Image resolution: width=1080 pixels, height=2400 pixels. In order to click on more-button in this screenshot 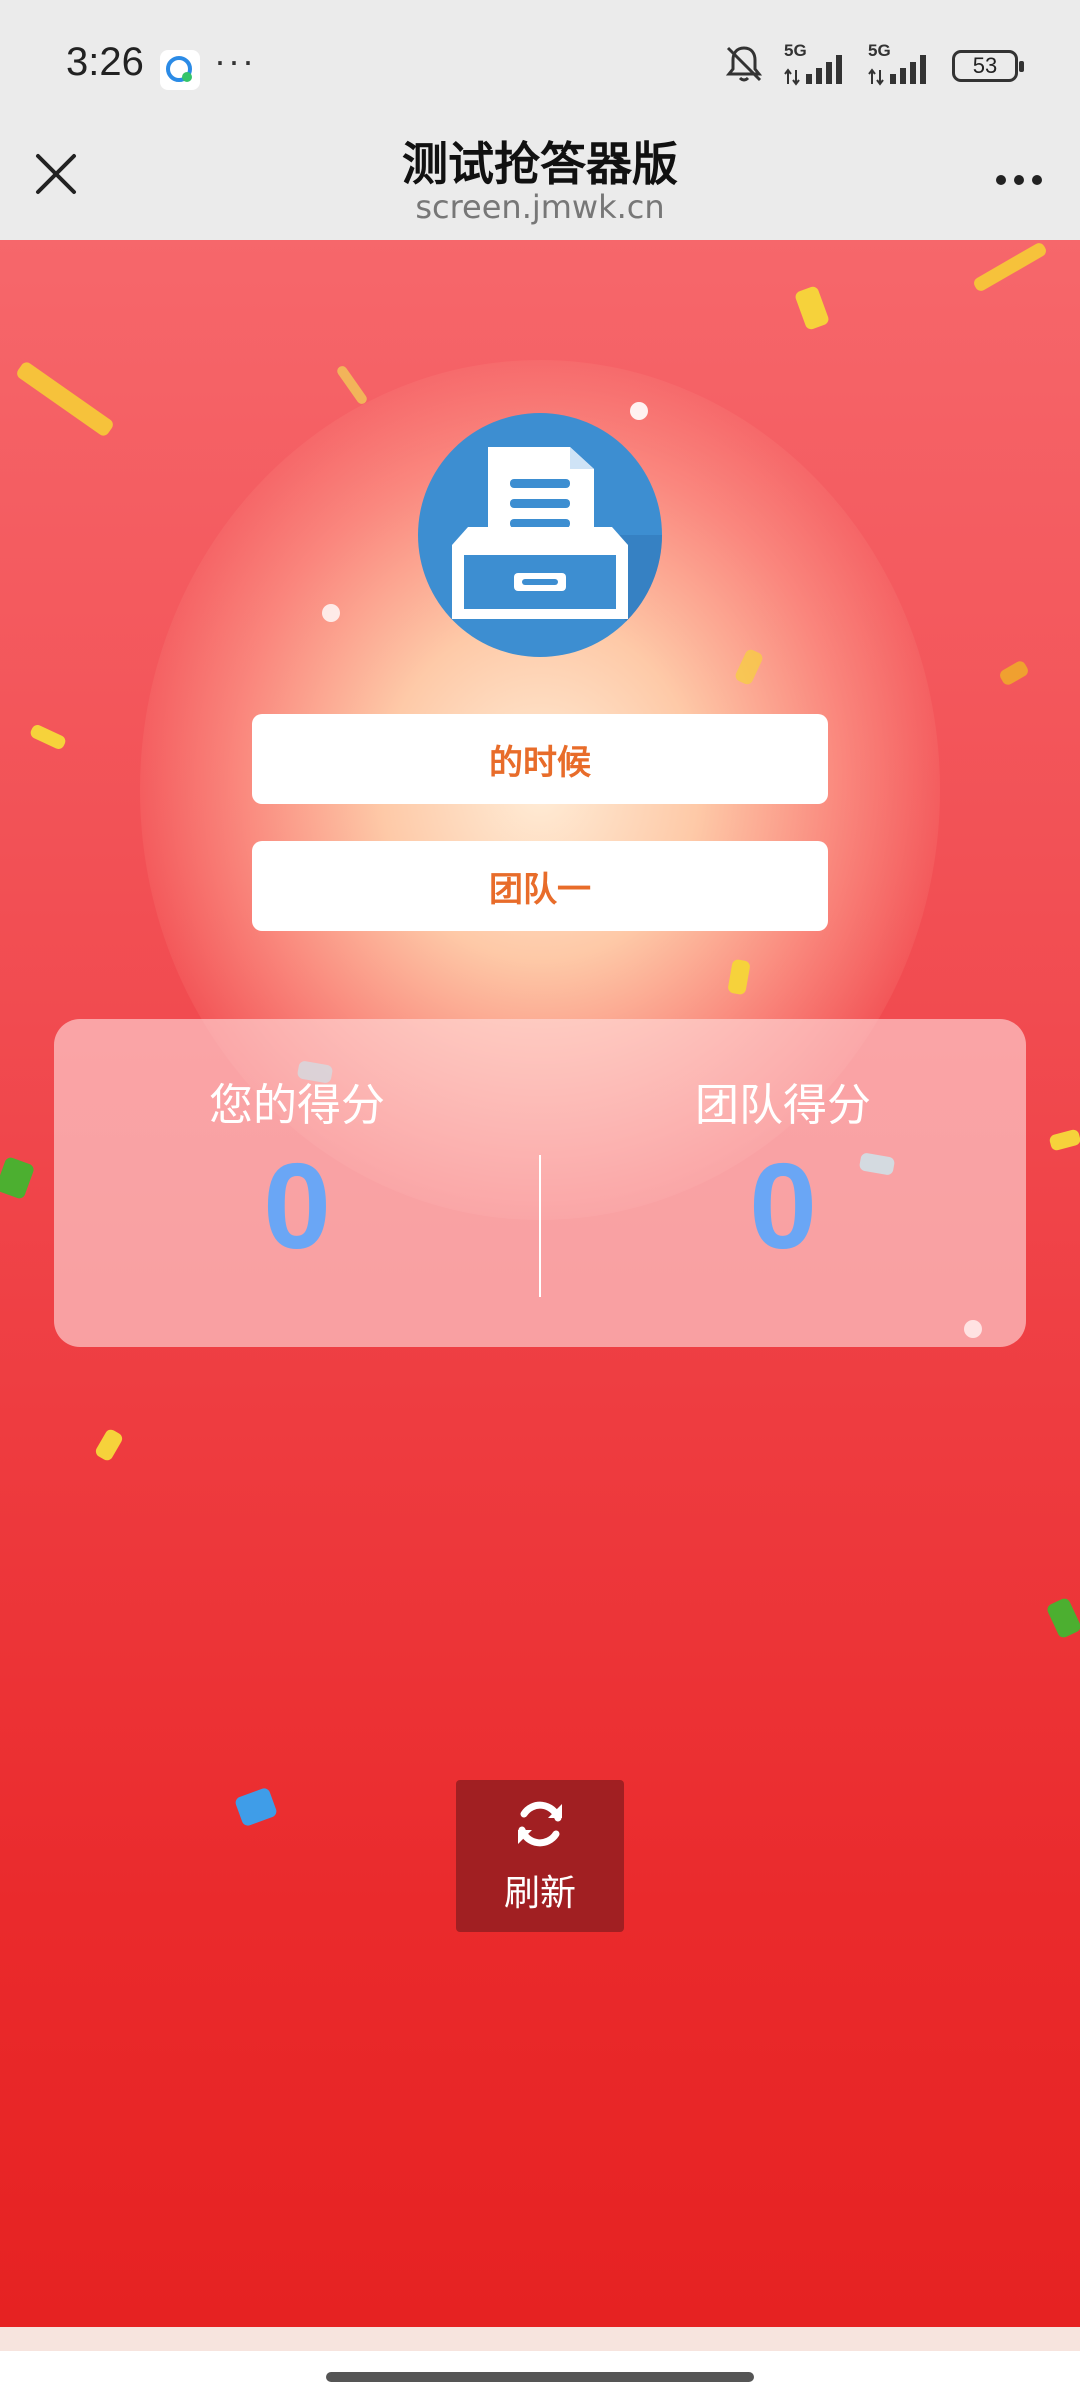, I will do `click(1019, 180)`.